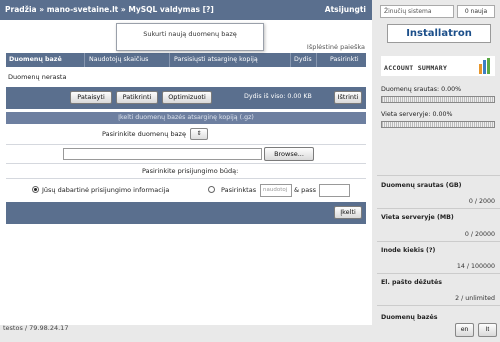 The width and height of the screenshot is (500, 342). What do you see at coordinates (438, 124) in the screenshot?
I see `space-progress-bar` at bounding box center [438, 124].